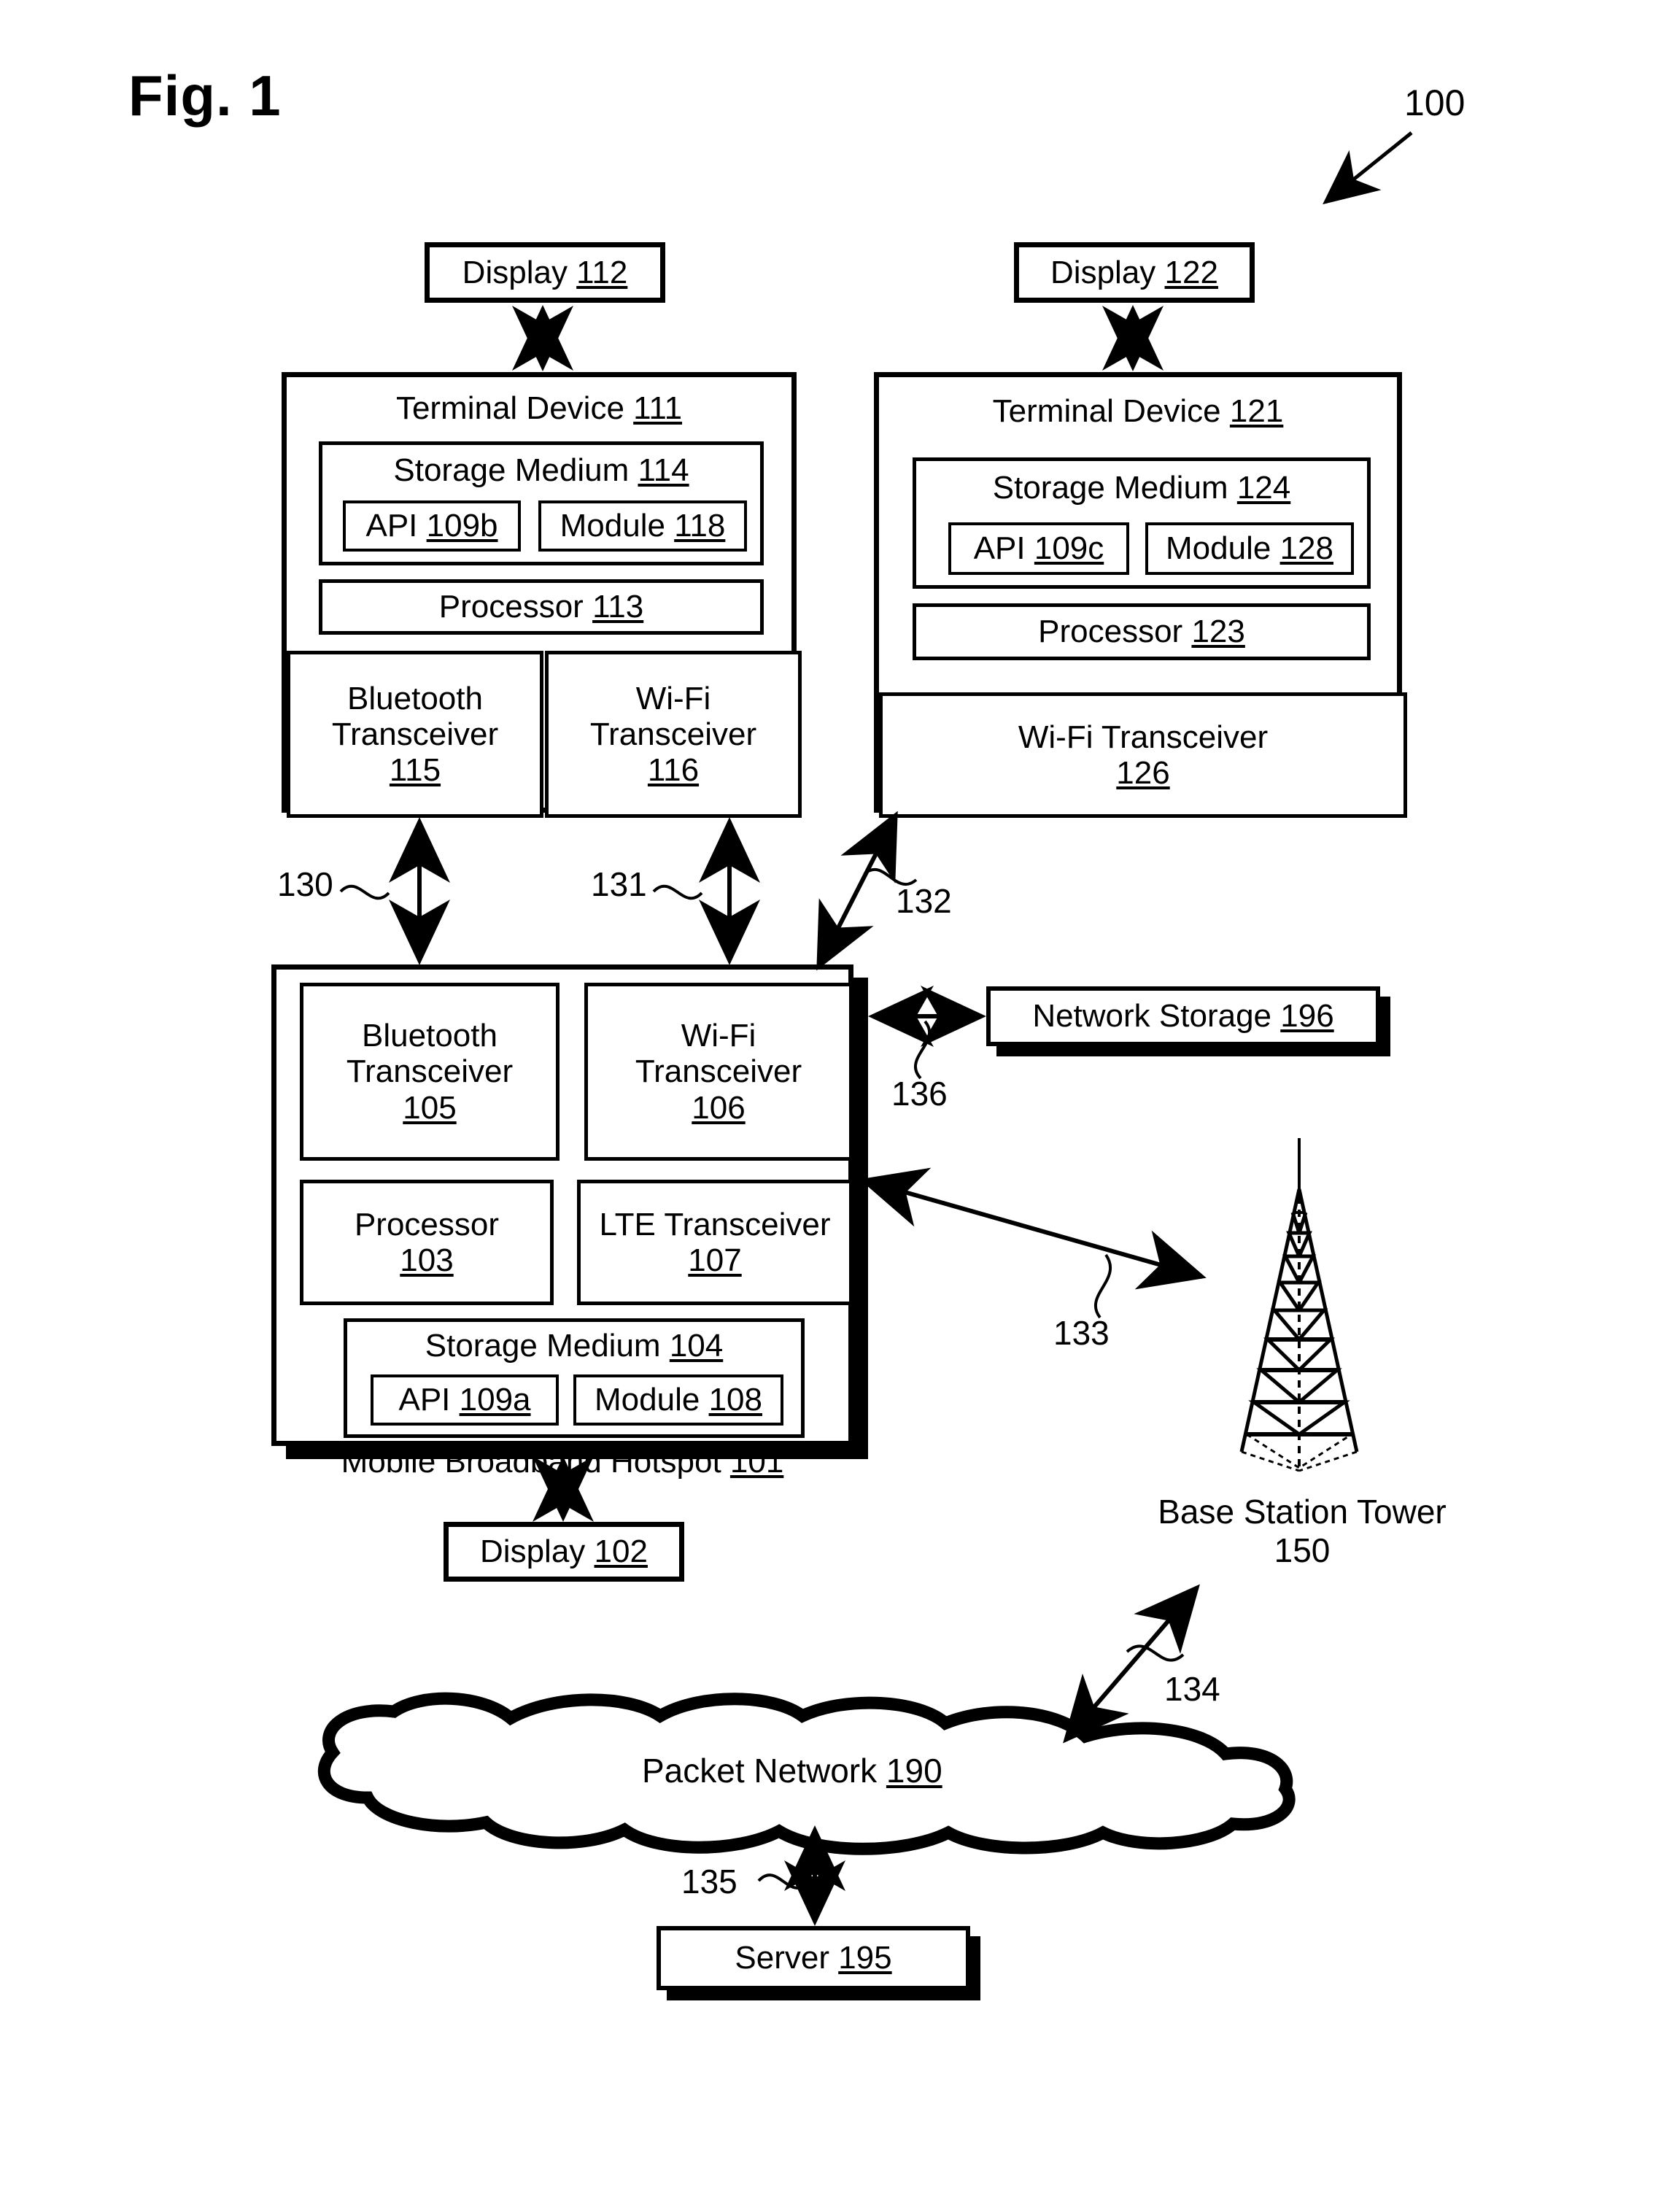 The width and height of the screenshot is (1661, 2212). What do you see at coordinates (813, 1958) in the screenshot?
I see `server-195-label: Server 195` at bounding box center [813, 1958].